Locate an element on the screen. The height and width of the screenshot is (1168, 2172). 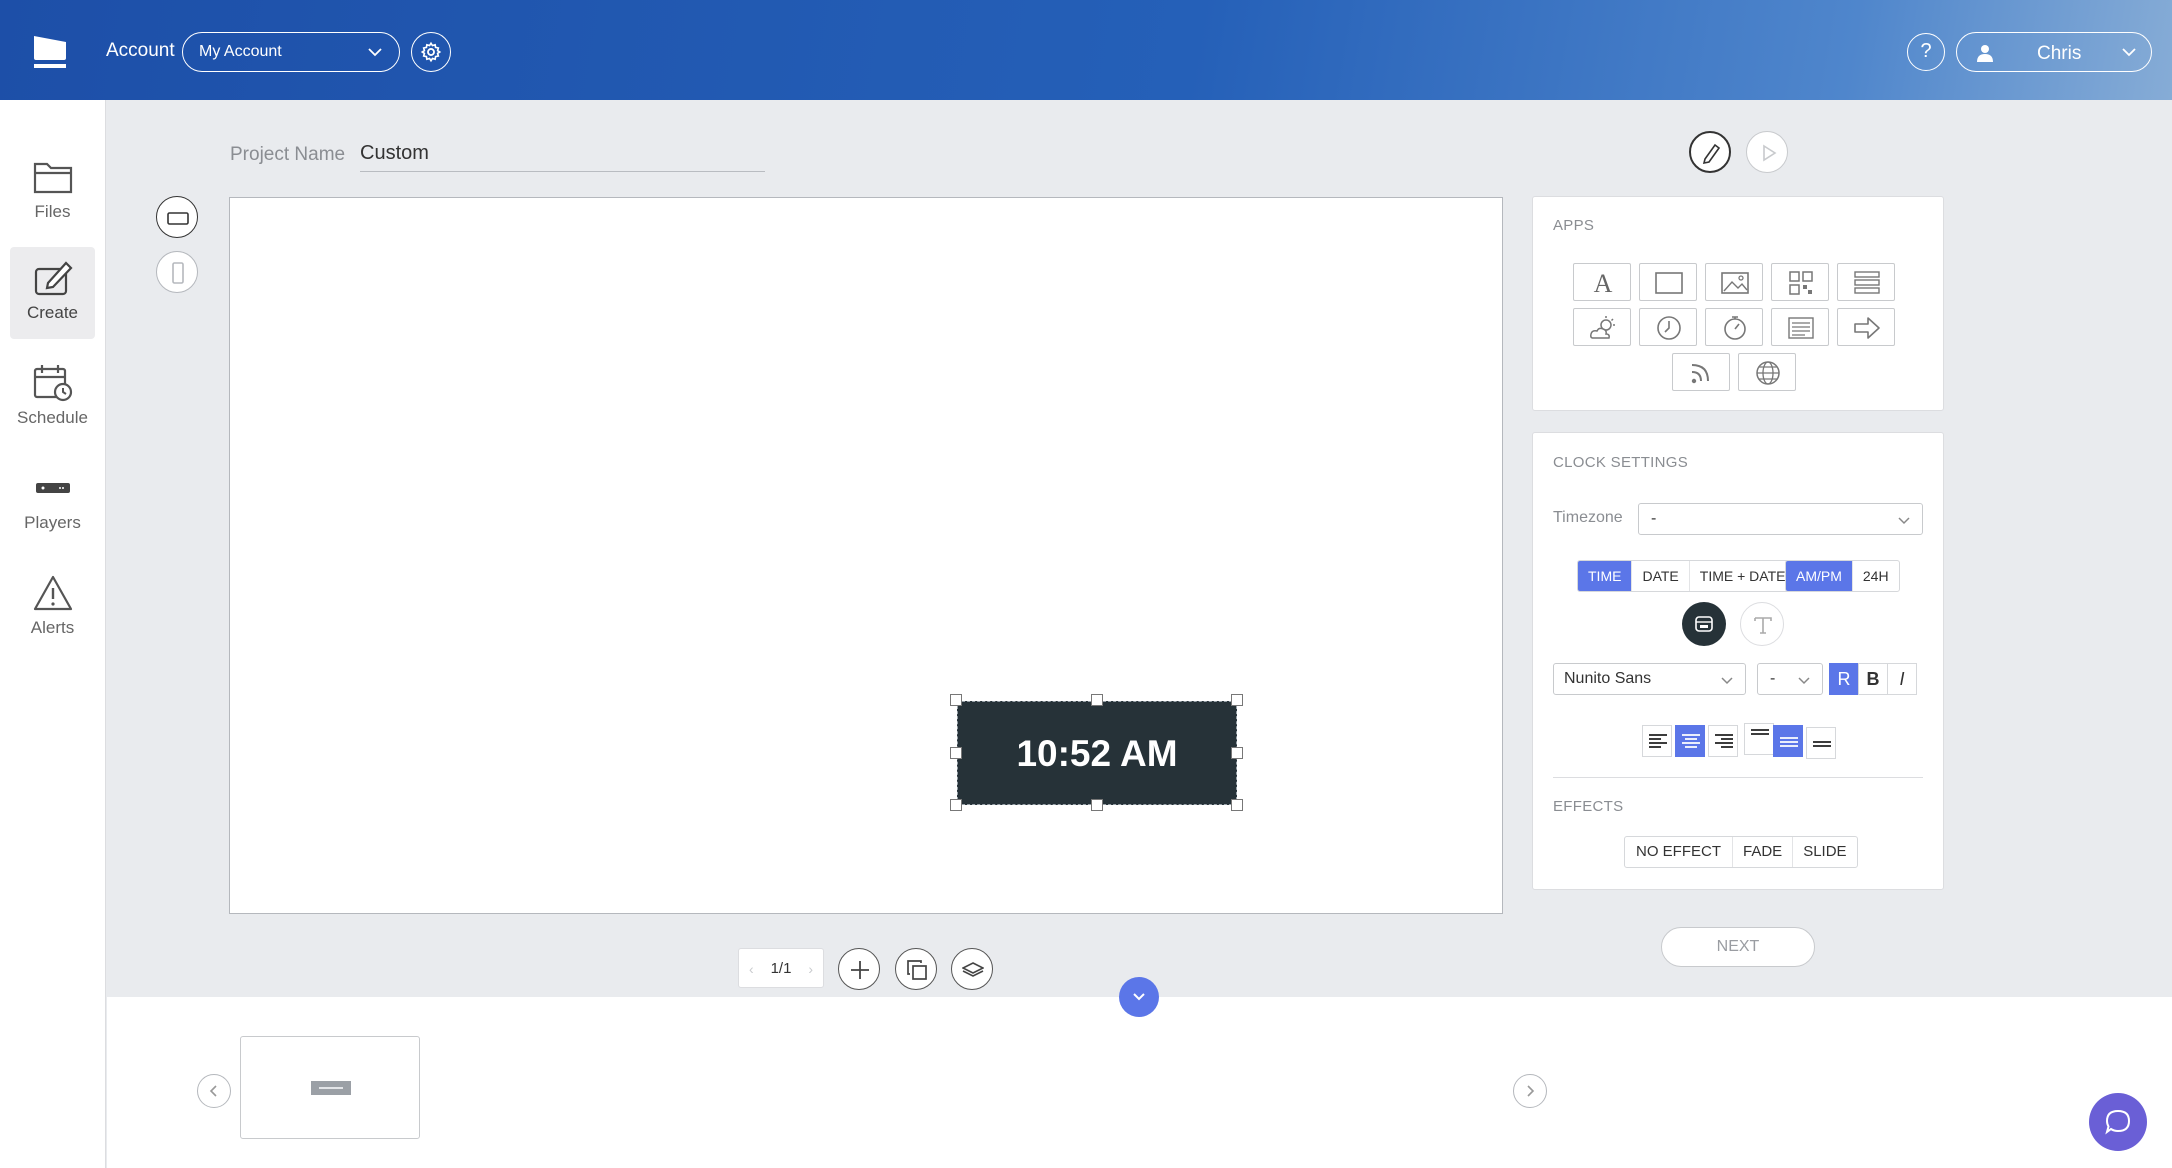
background-style-button is located at coordinates (1704, 624).